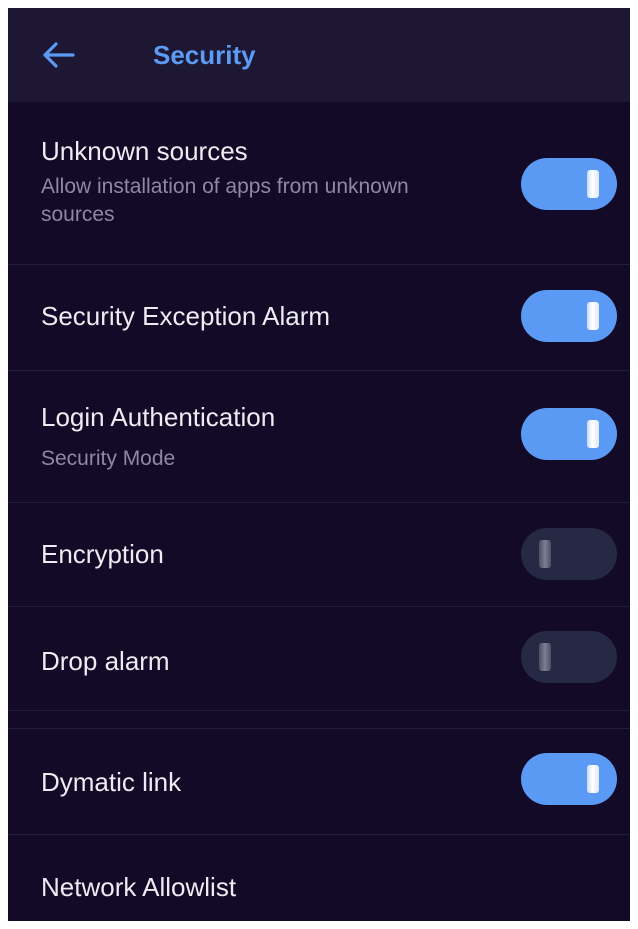 This screenshot has height=929, width=638. What do you see at coordinates (105, 661) in the screenshot?
I see `setting-title: Drop alarm` at bounding box center [105, 661].